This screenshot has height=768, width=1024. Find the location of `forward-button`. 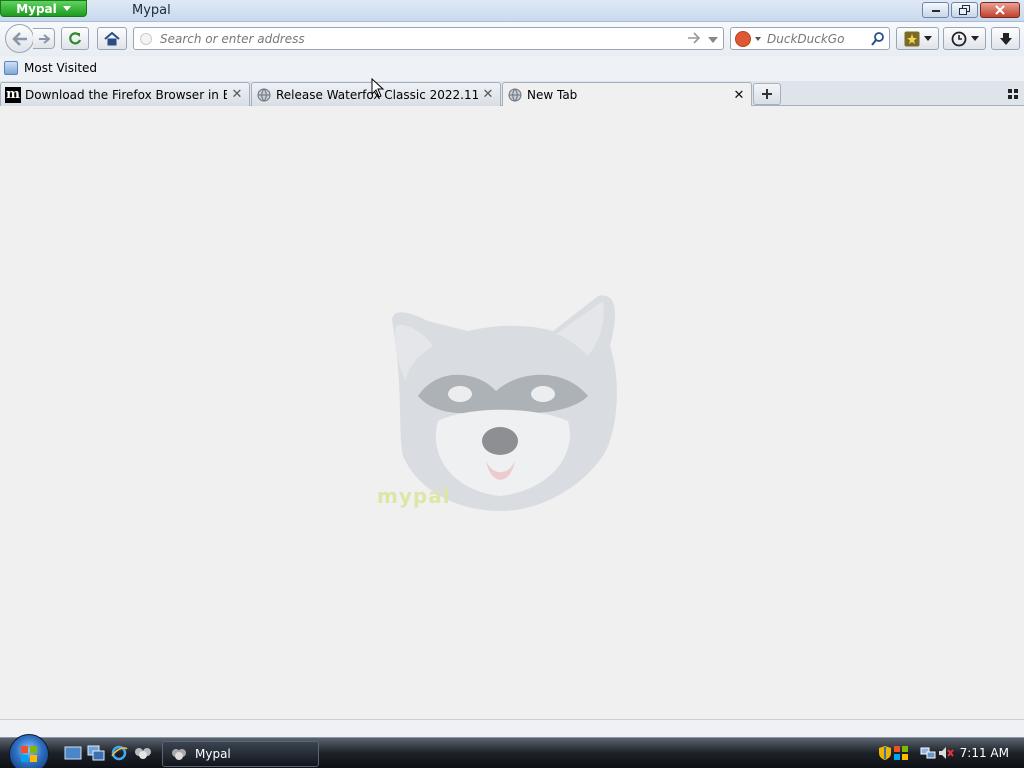

forward-button is located at coordinates (44, 38).